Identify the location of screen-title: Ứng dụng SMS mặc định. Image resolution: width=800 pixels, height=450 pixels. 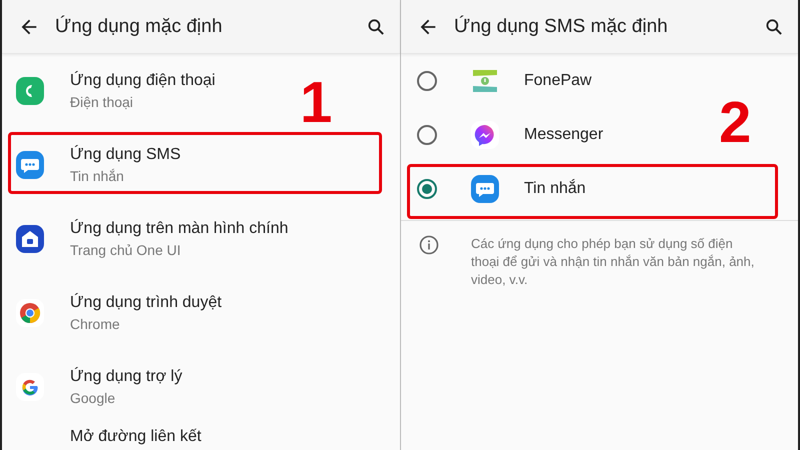
(561, 27).